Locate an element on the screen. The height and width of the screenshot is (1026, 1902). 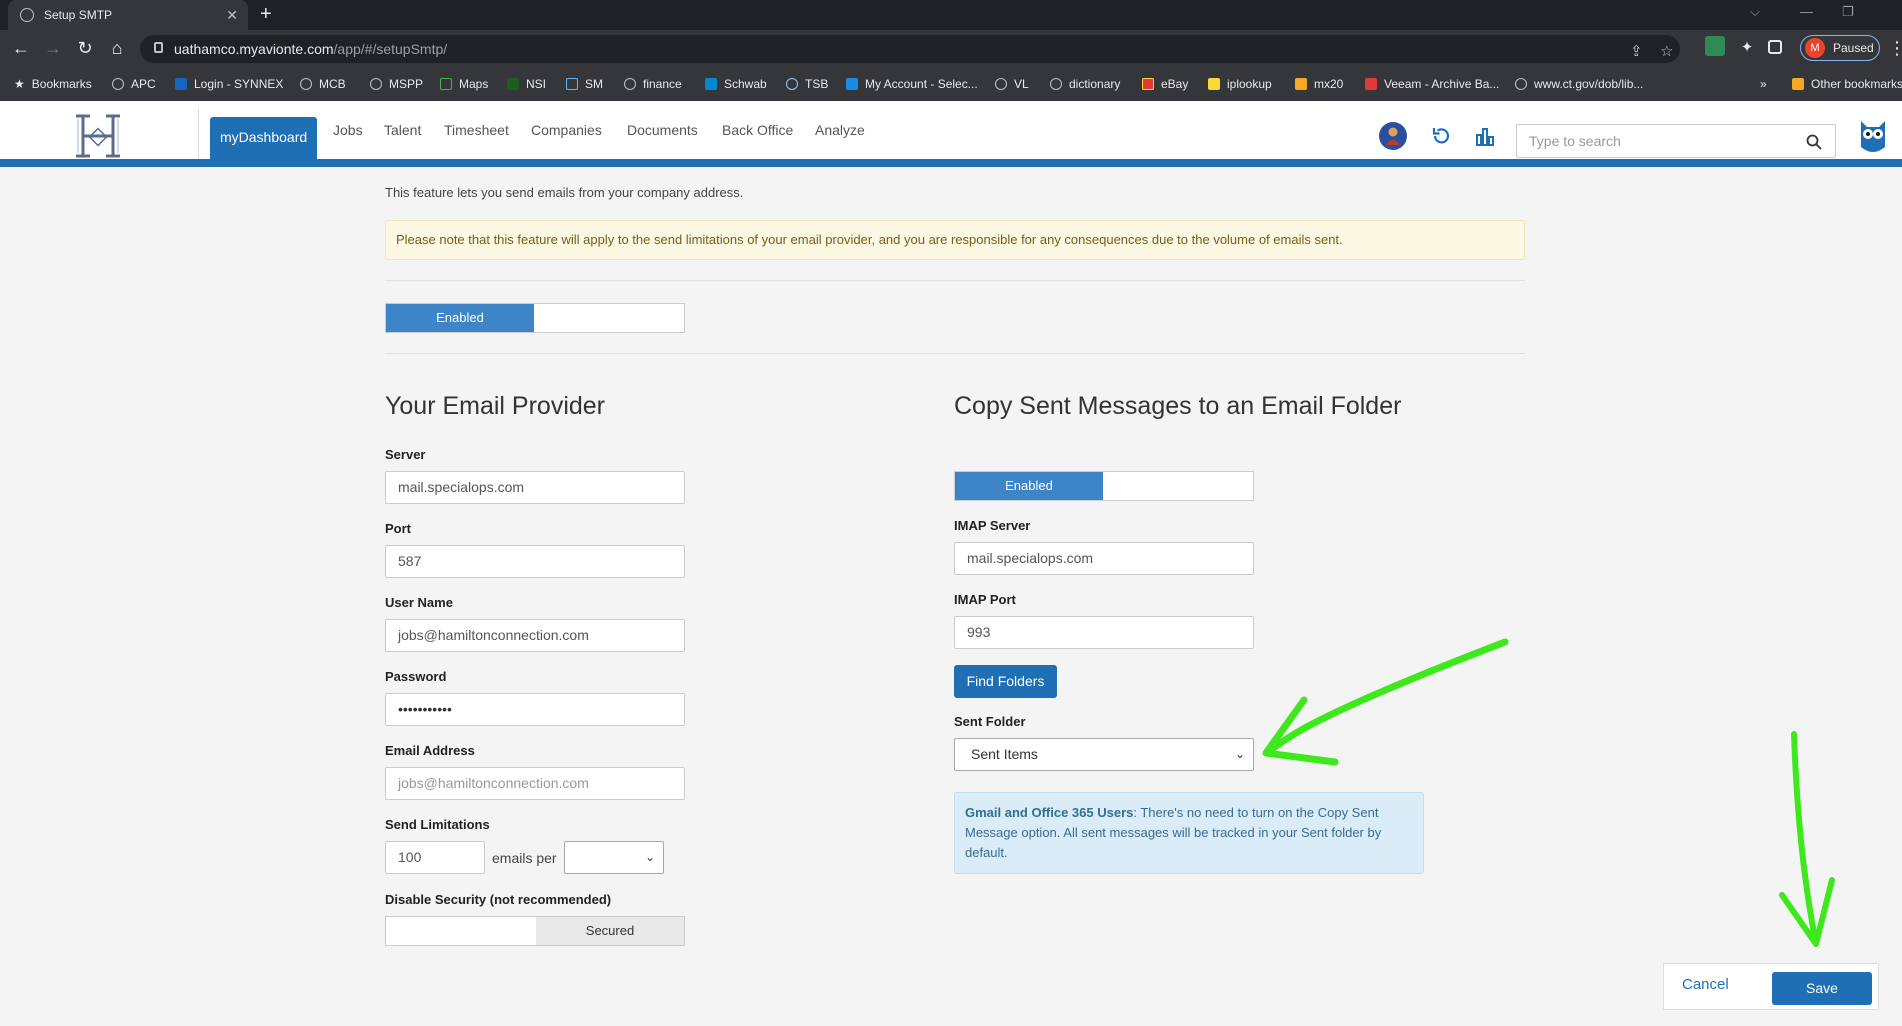
star-icon: ★ is located at coordinates (19, 84).